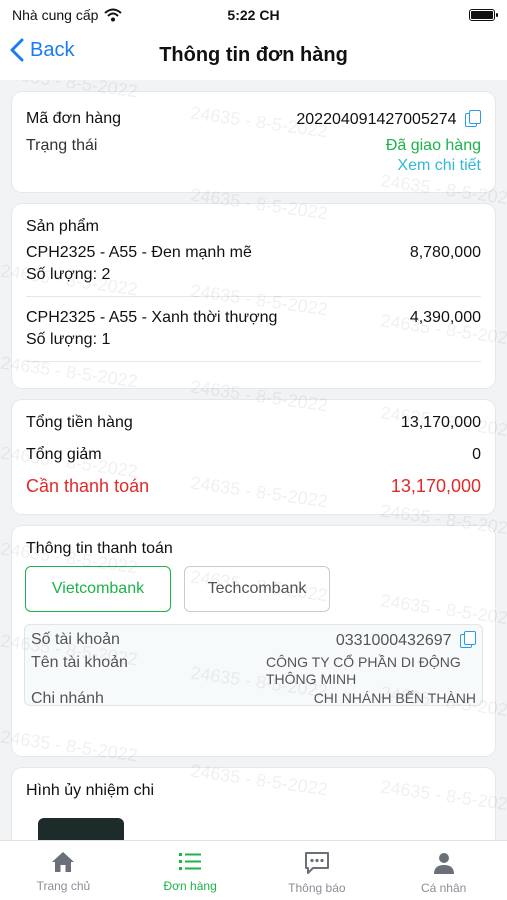 Image resolution: width=507 pixels, height=900 pixels. What do you see at coordinates (363, 662) in the screenshot?
I see `account-name-line1: CÔNG TY CỔ PHẦN DI ĐỘNG` at bounding box center [363, 662].